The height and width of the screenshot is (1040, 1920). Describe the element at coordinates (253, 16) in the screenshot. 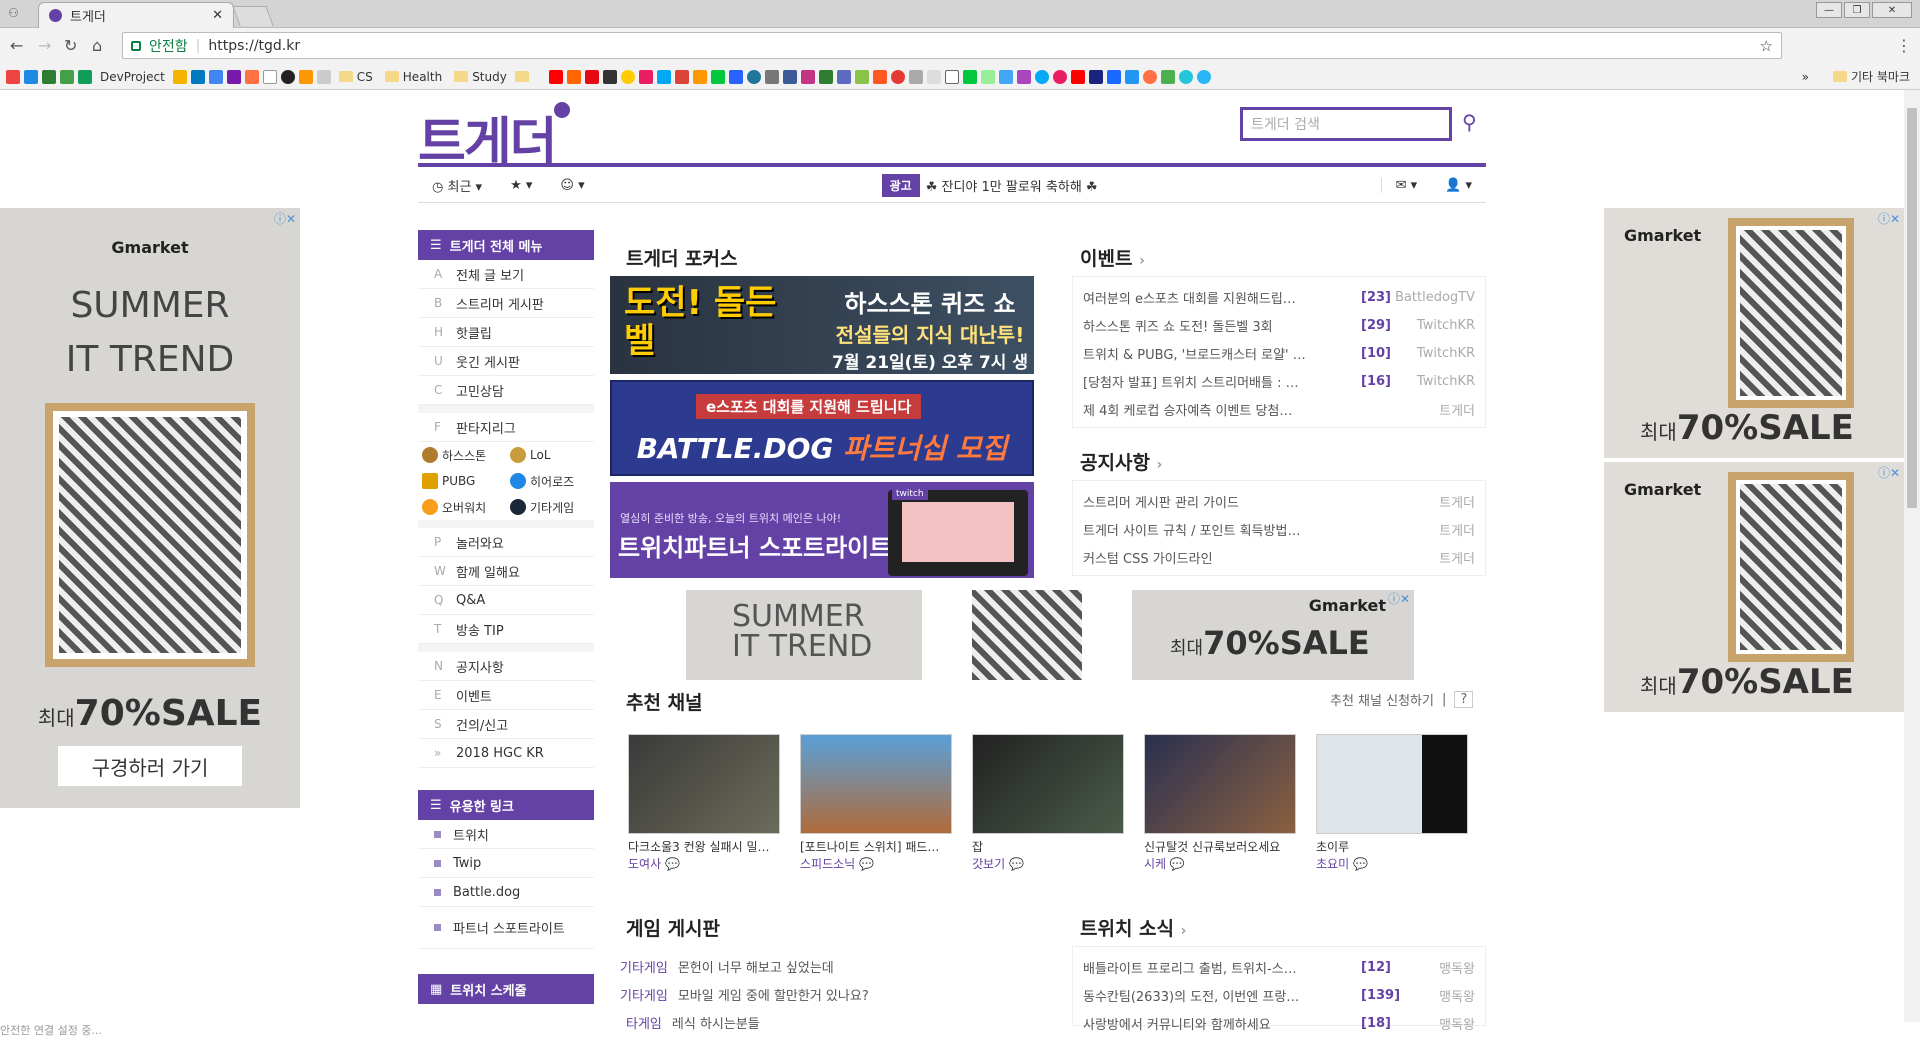

I see `new-tab-button` at that location.